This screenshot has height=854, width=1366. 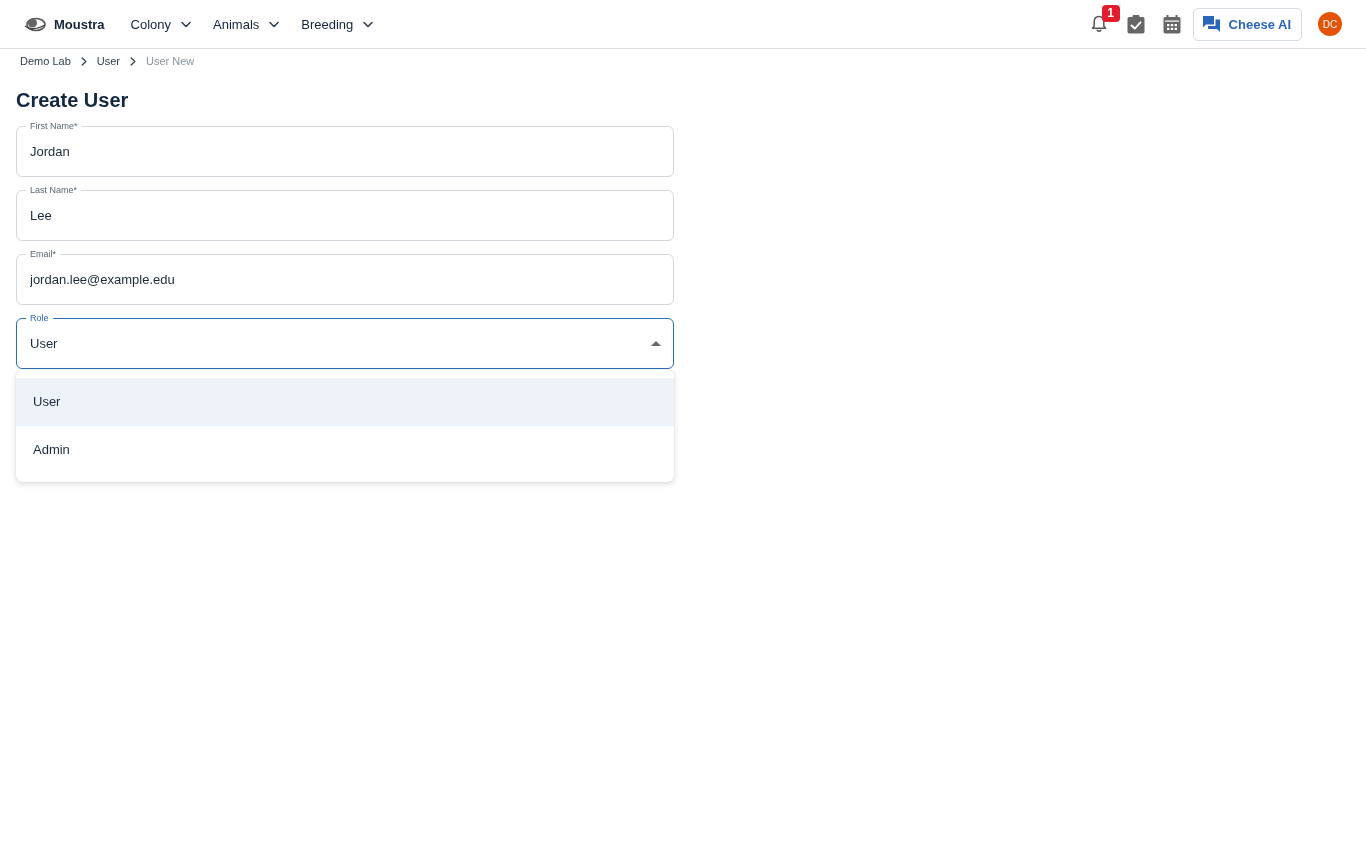 I want to click on breadcrumb-link: Demo Lab, so click(x=45, y=61).